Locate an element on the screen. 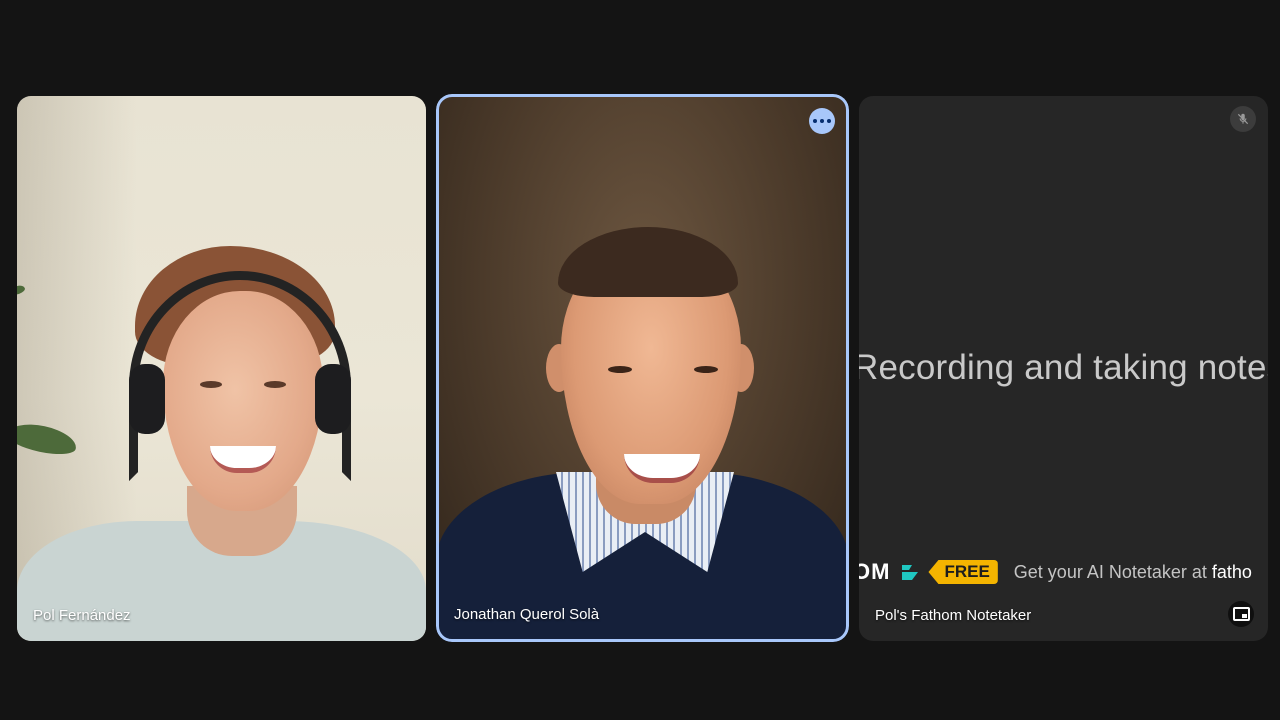  fathom-logo-icon is located at coordinates (911, 572).